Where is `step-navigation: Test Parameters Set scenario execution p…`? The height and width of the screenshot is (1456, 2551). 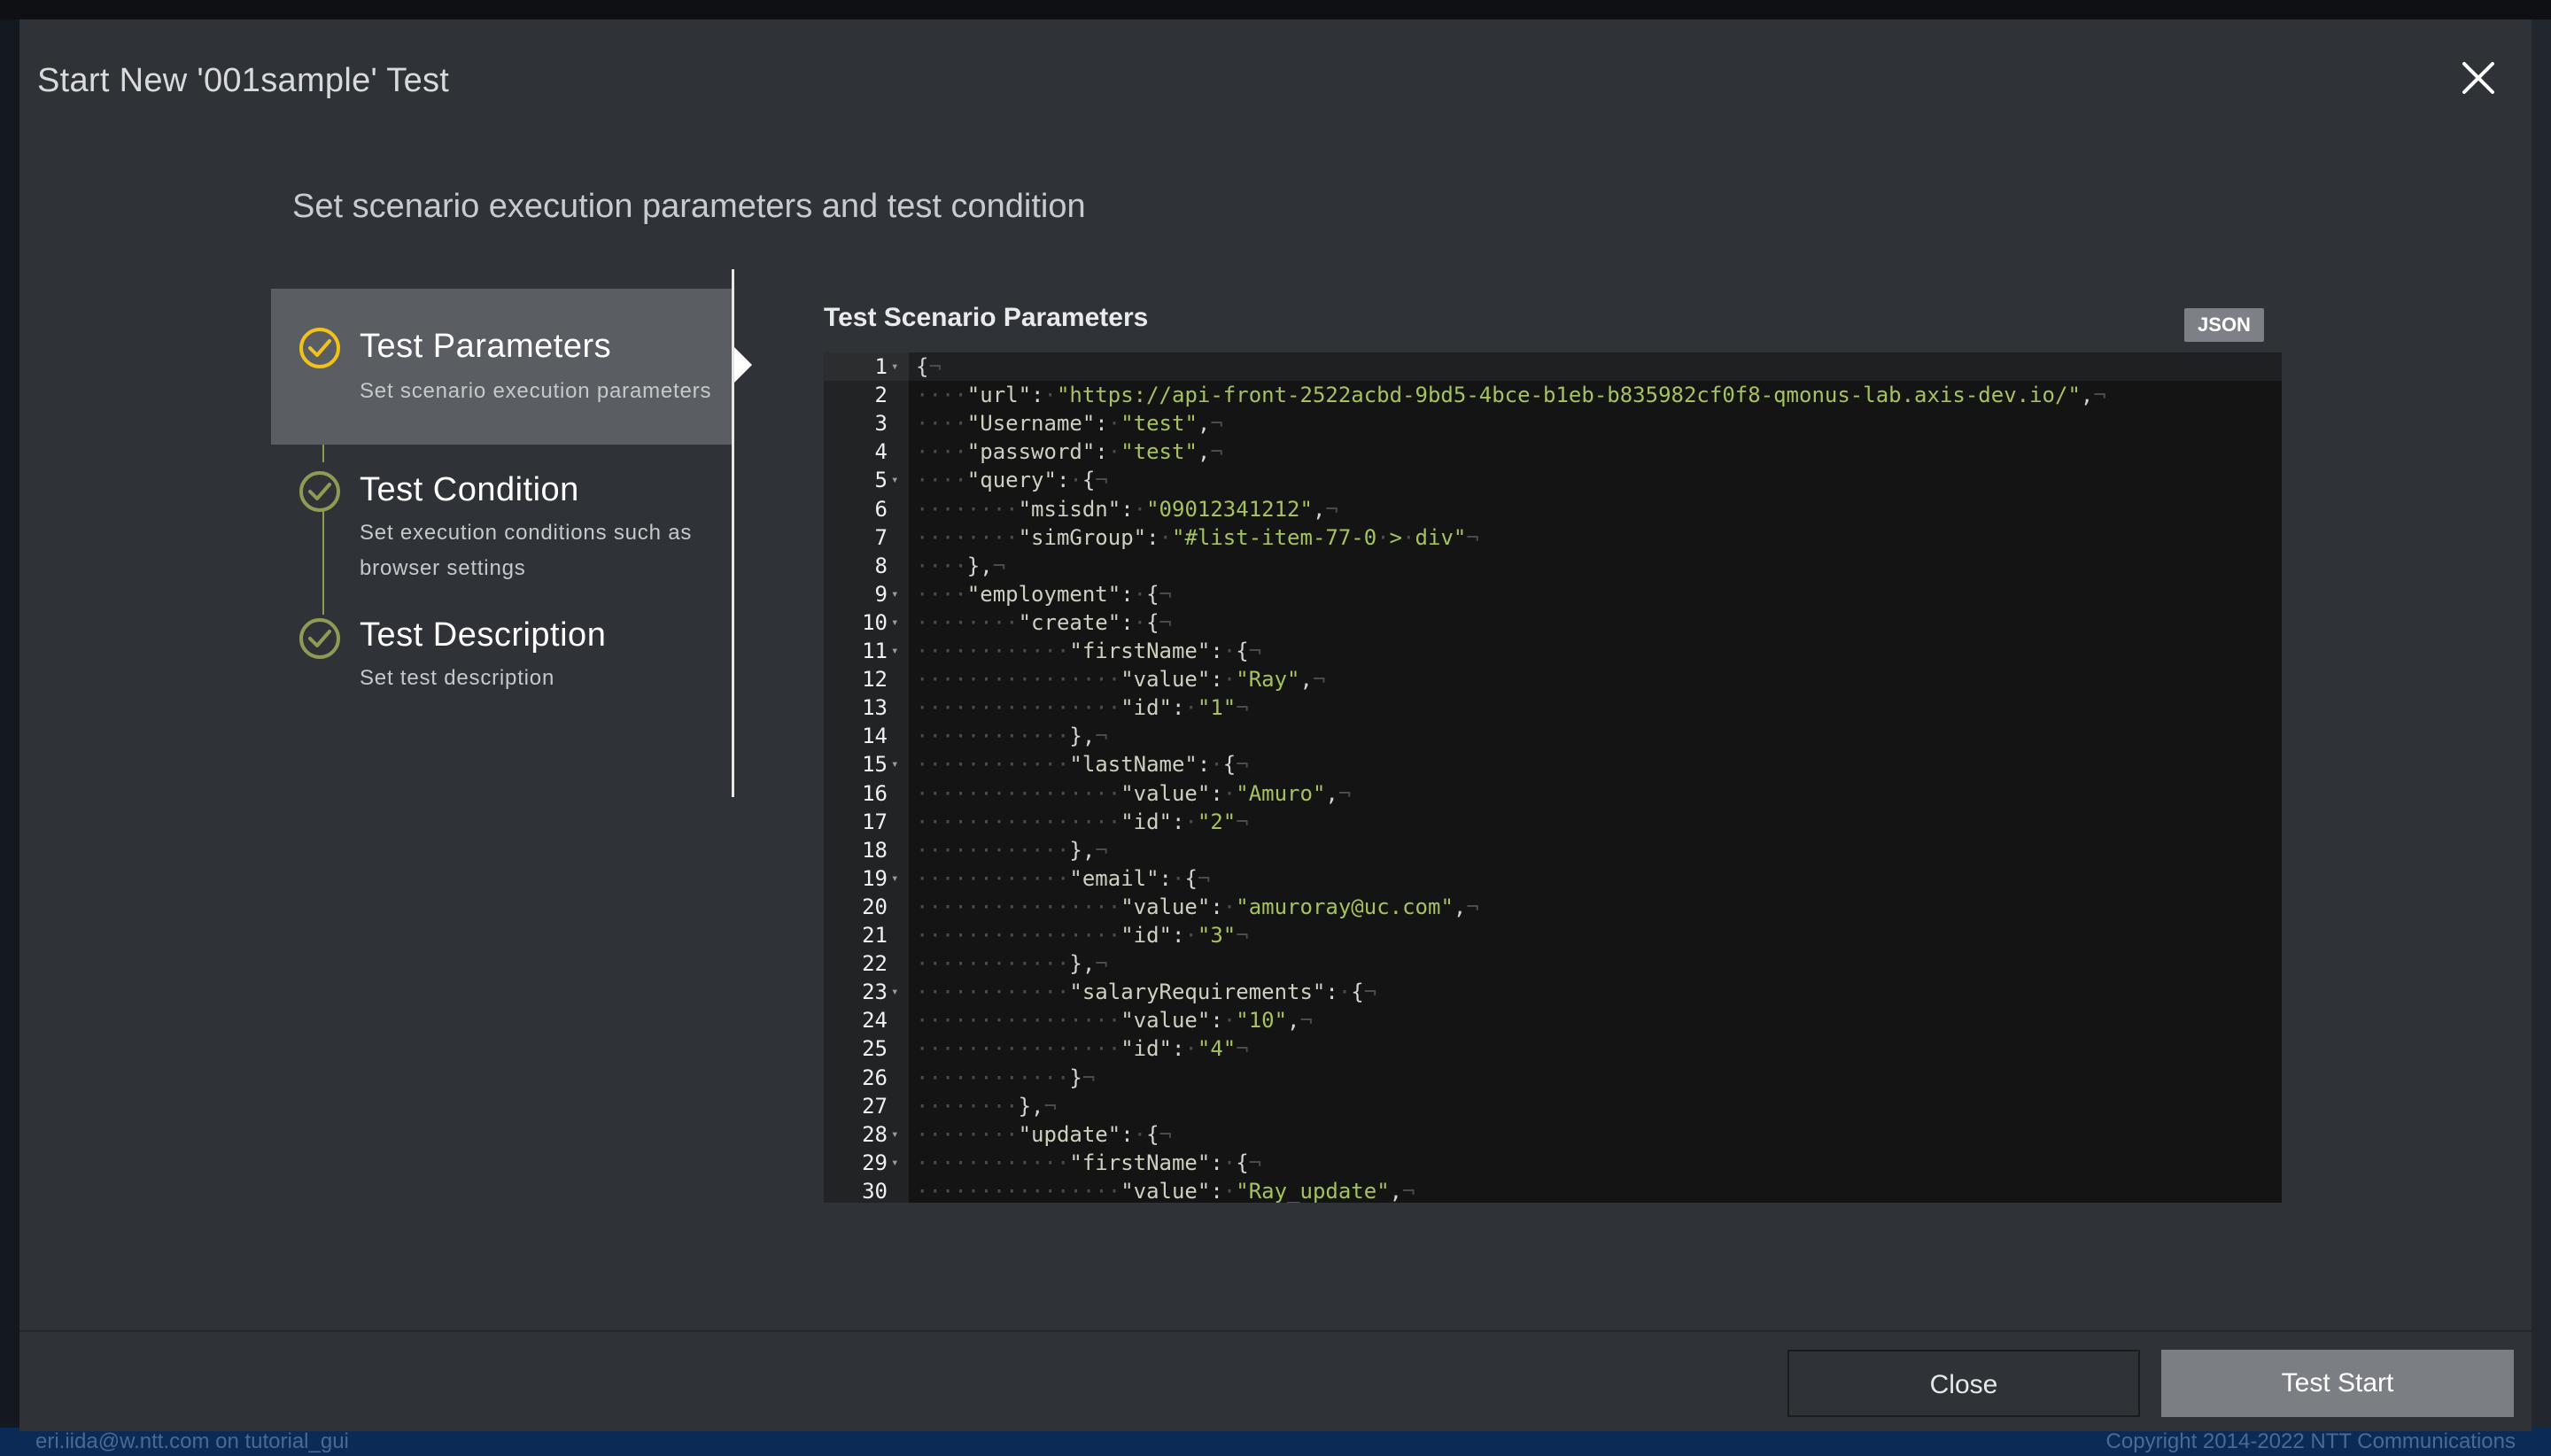 step-navigation: Test Parameters Set scenario execution p… is located at coordinates (503, 533).